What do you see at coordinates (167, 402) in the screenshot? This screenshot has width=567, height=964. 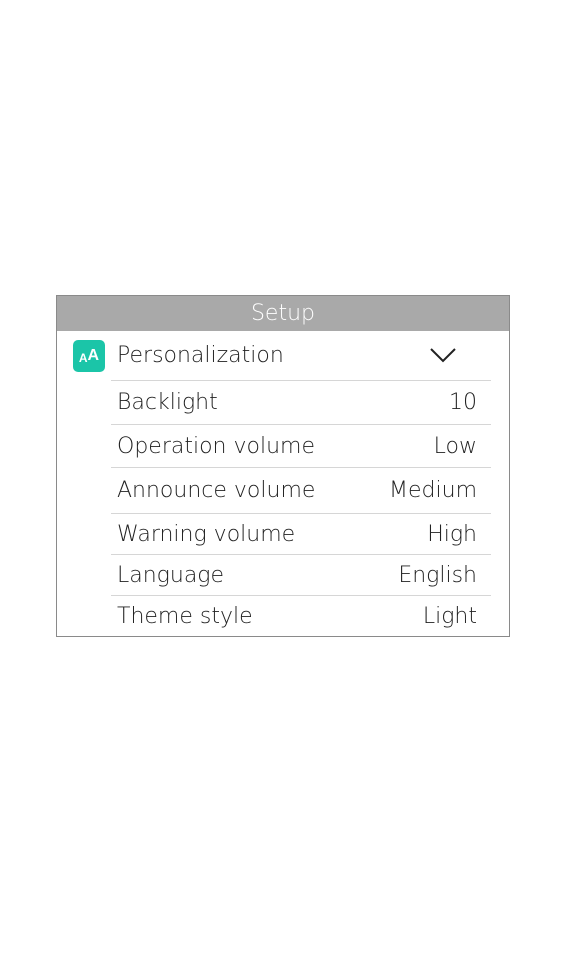 I see `setting-label: Backlight` at bounding box center [167, 402].